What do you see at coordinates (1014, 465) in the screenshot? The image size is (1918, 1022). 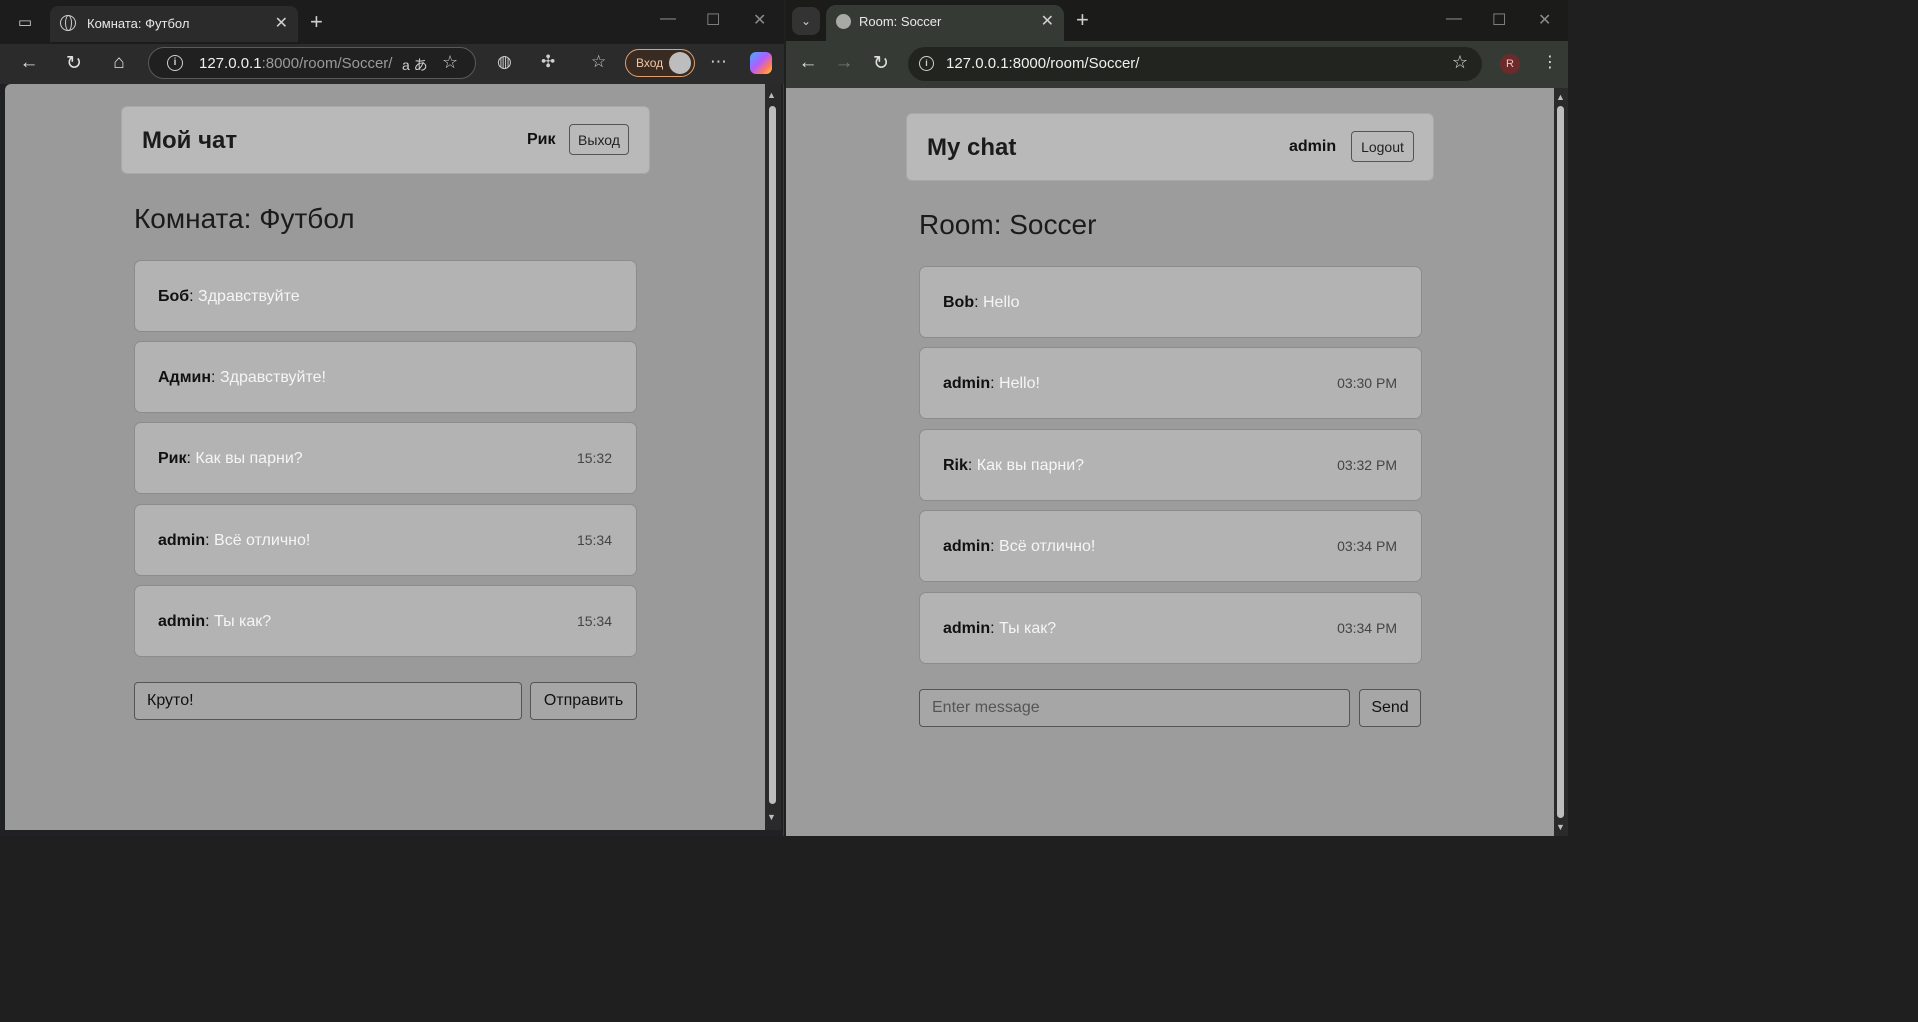 I see `message-text: Rik: Как вы парни?` at bounding box center [1014, 465].